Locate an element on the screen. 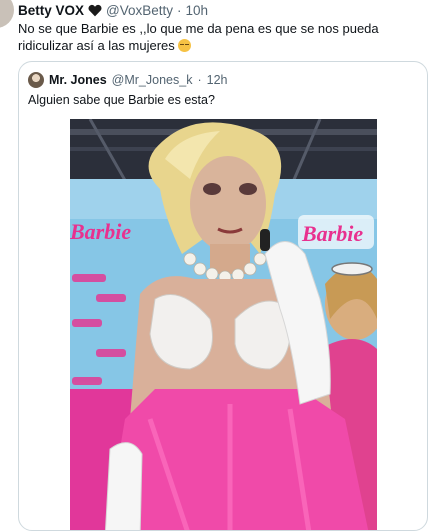 The width and height of the screenshot is (442, 531). quoted-author-name: Mr. Jones is located at coordinates (78, 80).